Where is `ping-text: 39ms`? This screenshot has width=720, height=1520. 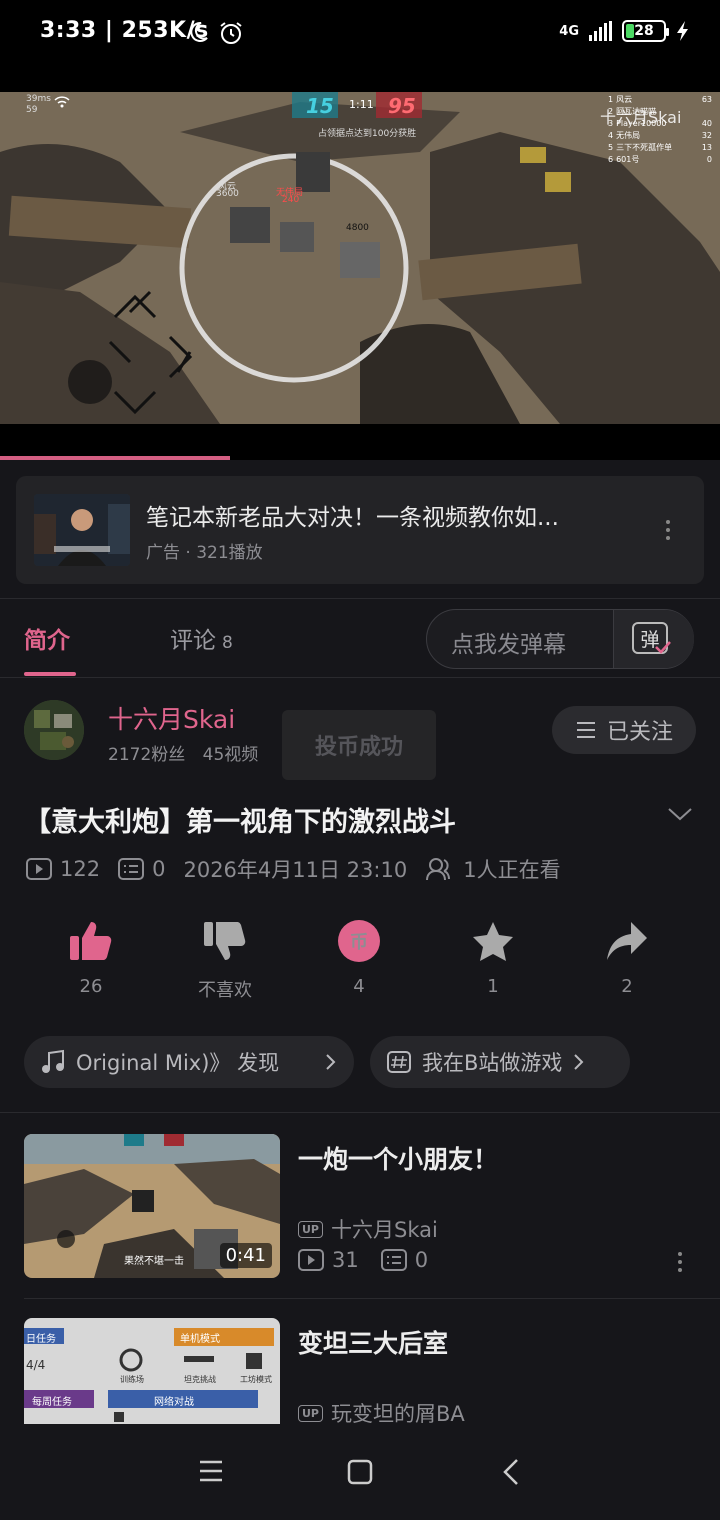 ping-text: 39ms is located at coordinates (38, 99).